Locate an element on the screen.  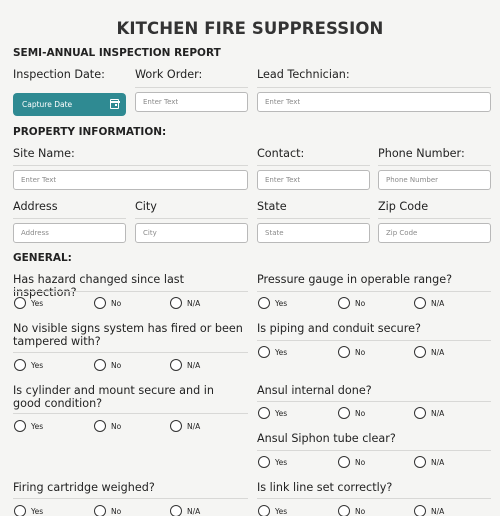
lead-technician-input: Enter Text is located at coordinates (374, 102).